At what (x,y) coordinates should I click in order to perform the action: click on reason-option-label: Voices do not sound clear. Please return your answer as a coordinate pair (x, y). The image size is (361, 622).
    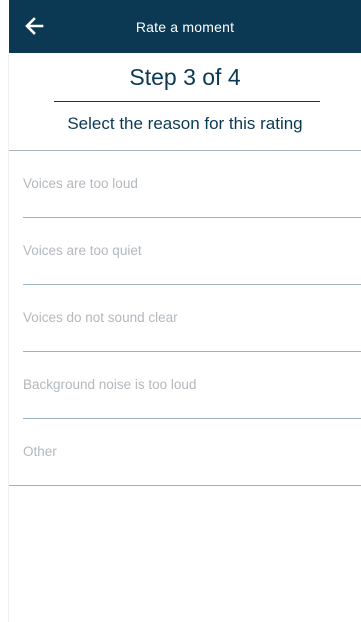
    Looking at the image, I should click on (100, 317).